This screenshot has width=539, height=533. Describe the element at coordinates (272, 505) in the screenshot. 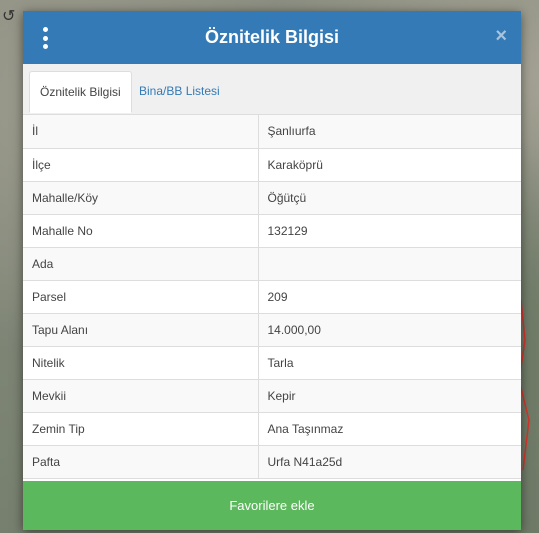

I see `add-to-favorites-button: Favorilere ekle` at that location.